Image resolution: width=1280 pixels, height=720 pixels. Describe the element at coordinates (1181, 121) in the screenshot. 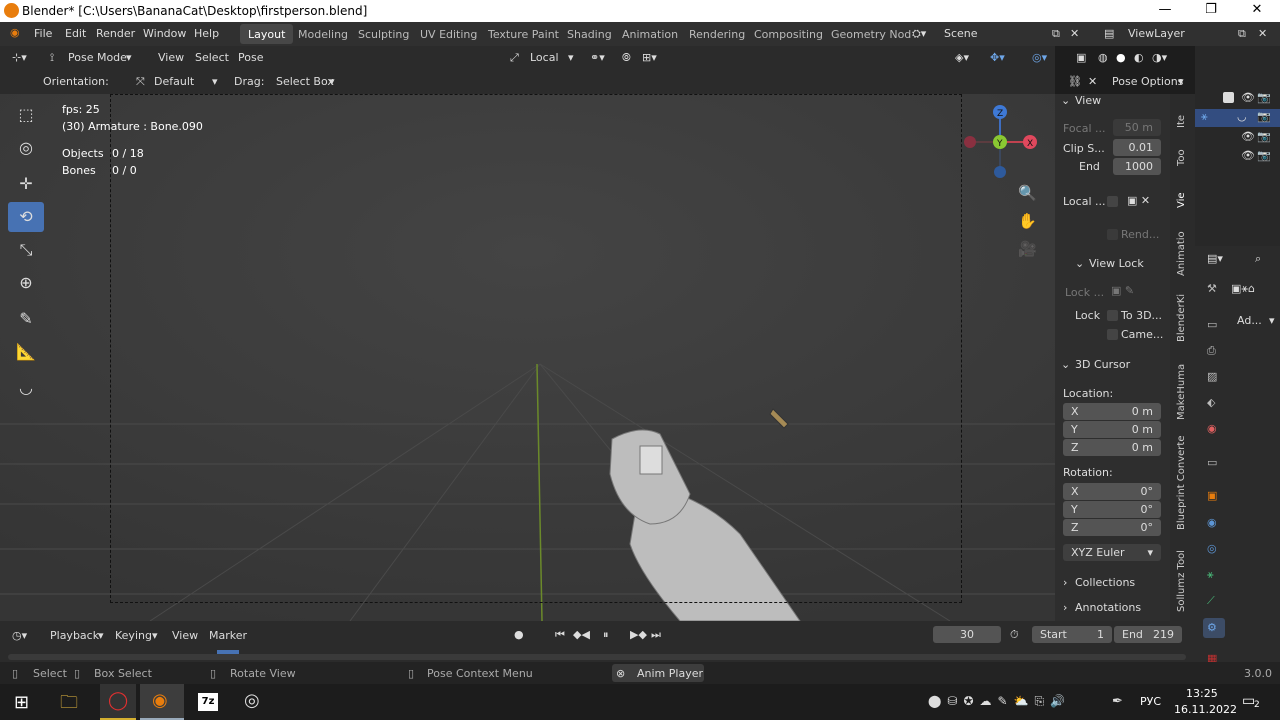

I see `tab-item: Ite` at that location.